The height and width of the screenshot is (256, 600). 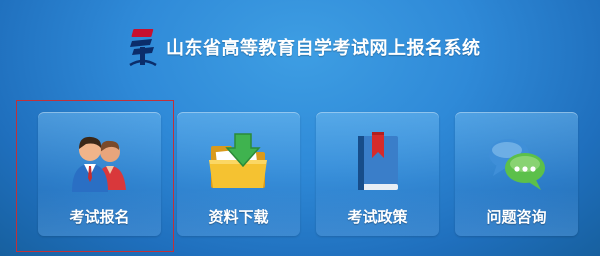 I want to click on folder-download-icon, so click(x=237, y=160).